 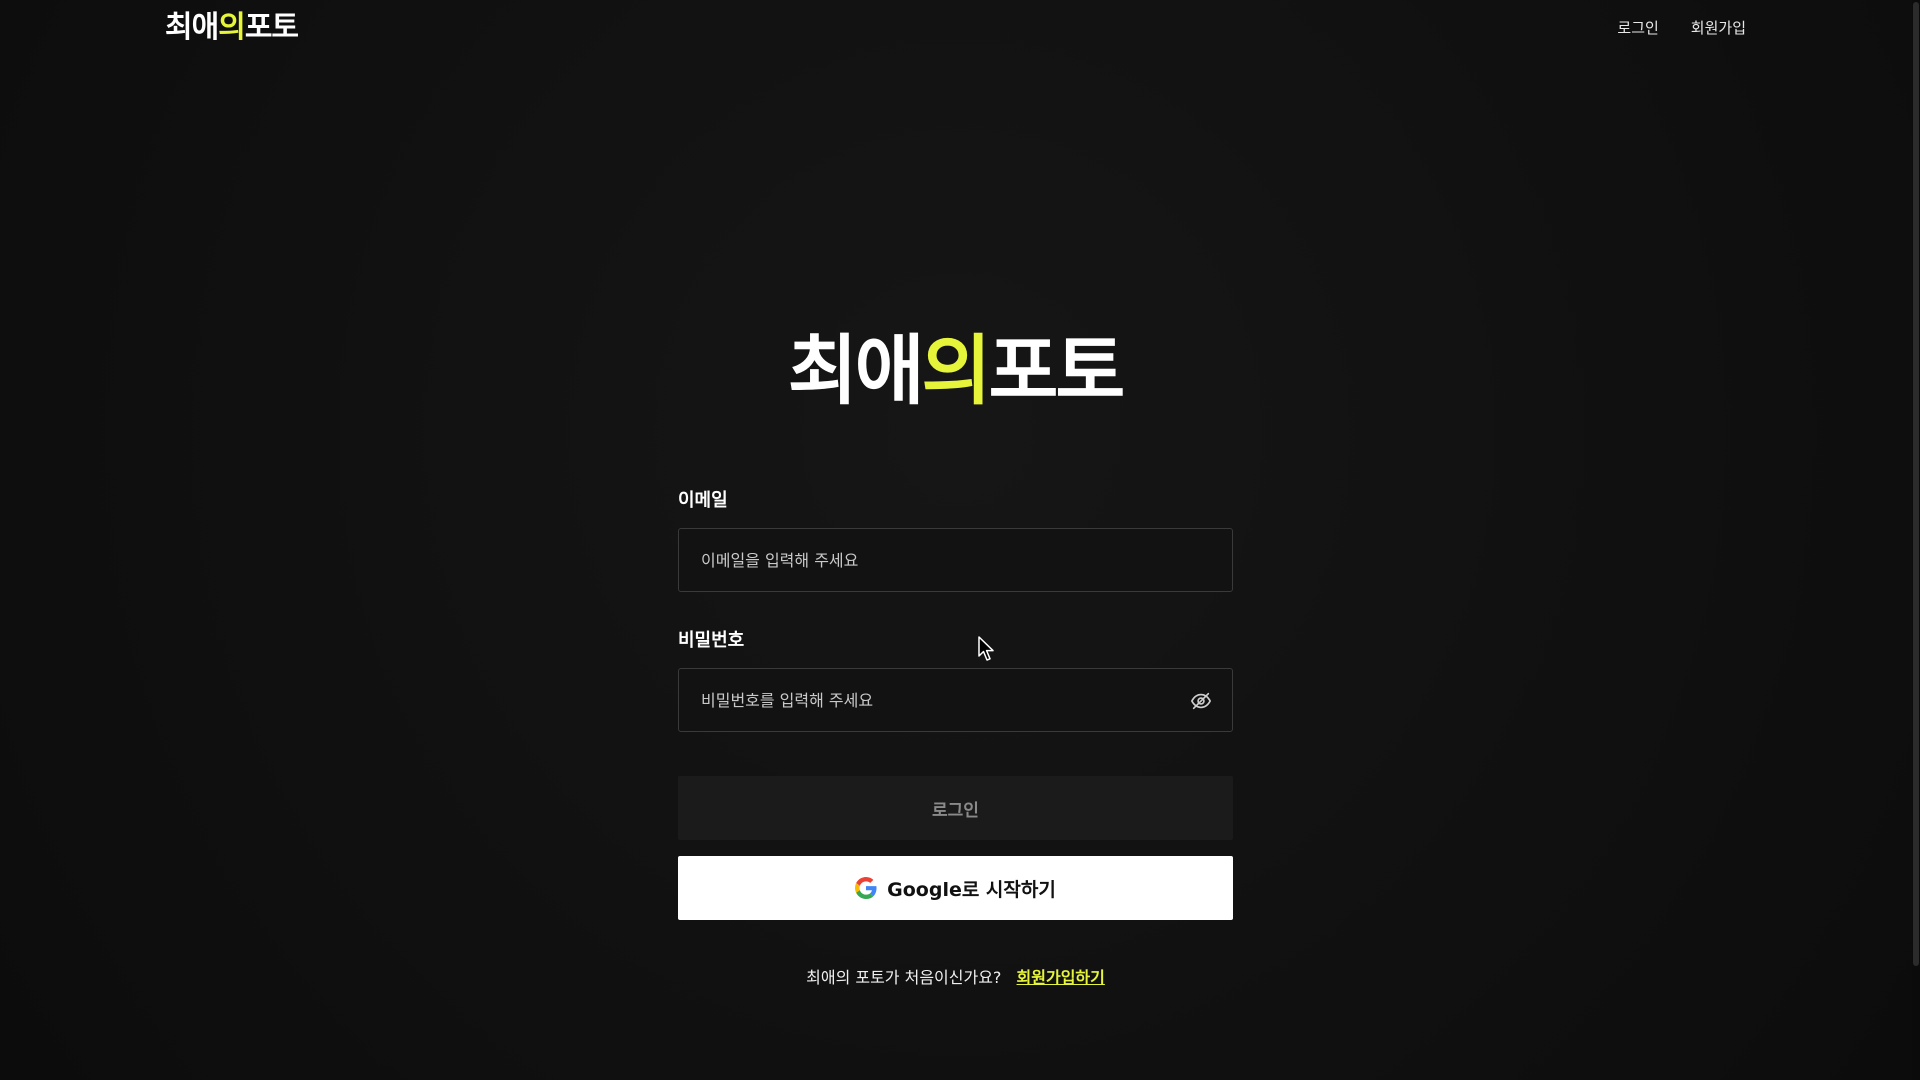 I want to click on password-label: 비밀번호, so click(x=711, y=640).